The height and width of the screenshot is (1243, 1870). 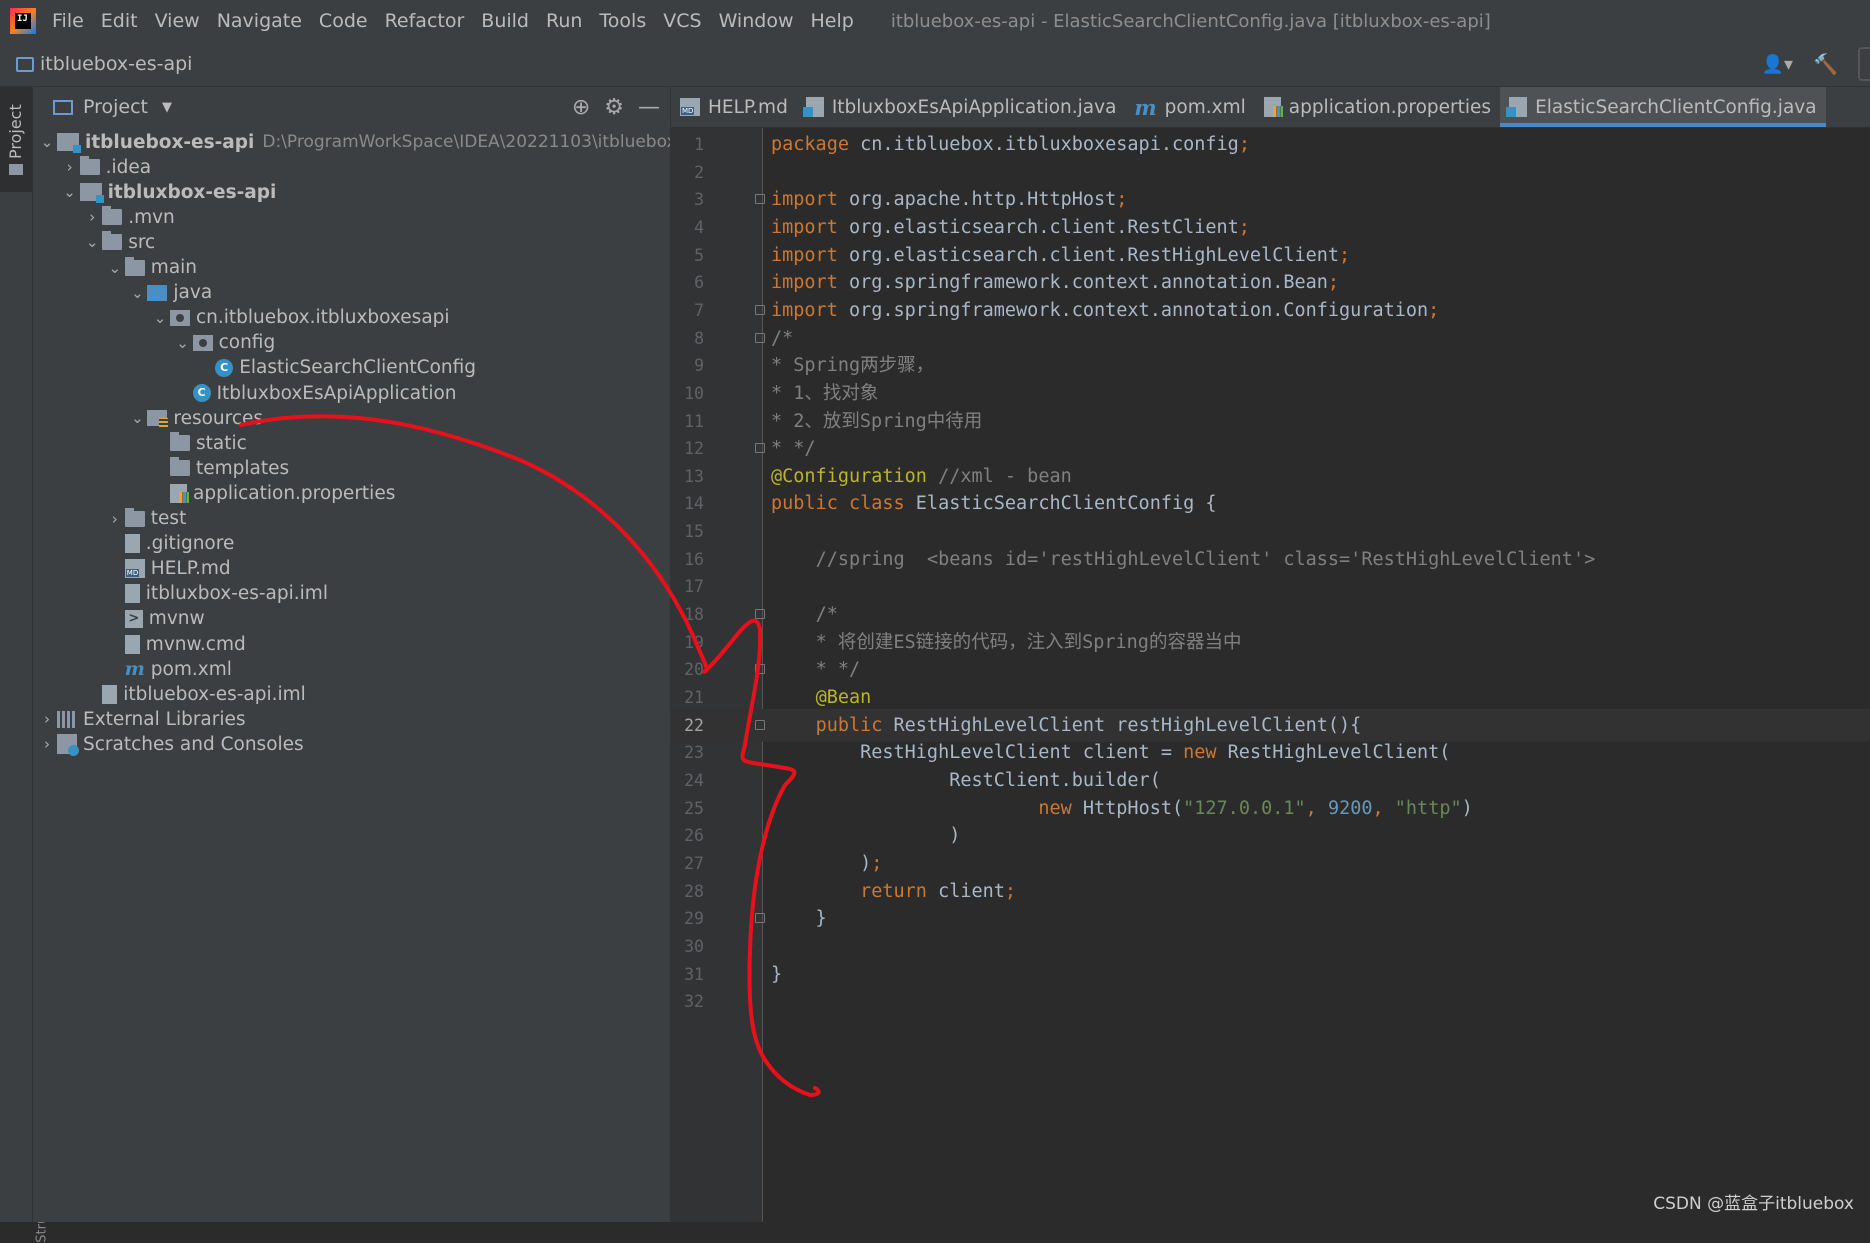 I want to click on code-token: public, so click(x=854, y=725).